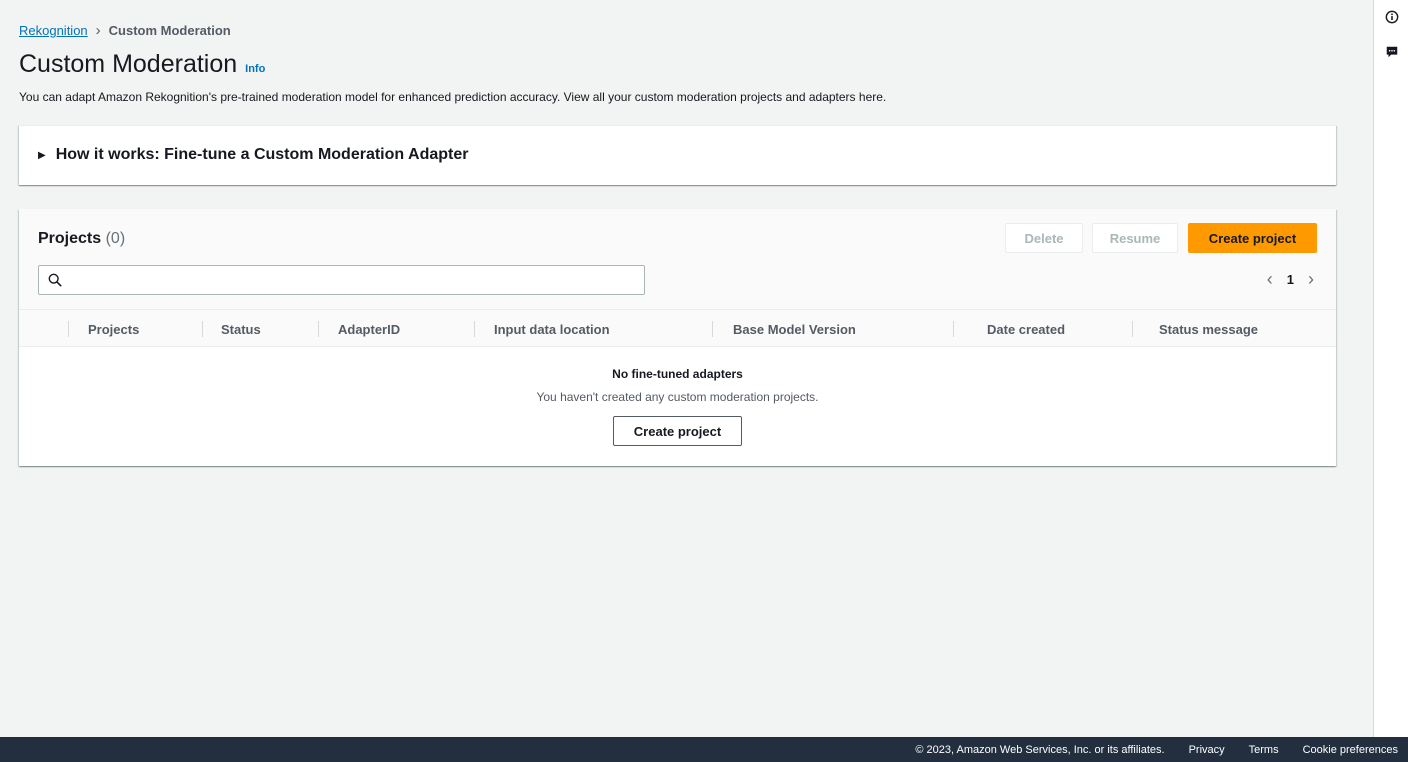  What do you see at coordinates (351, 280) in the screenshot?
I see `search-input` at bounding box center [351, 280].